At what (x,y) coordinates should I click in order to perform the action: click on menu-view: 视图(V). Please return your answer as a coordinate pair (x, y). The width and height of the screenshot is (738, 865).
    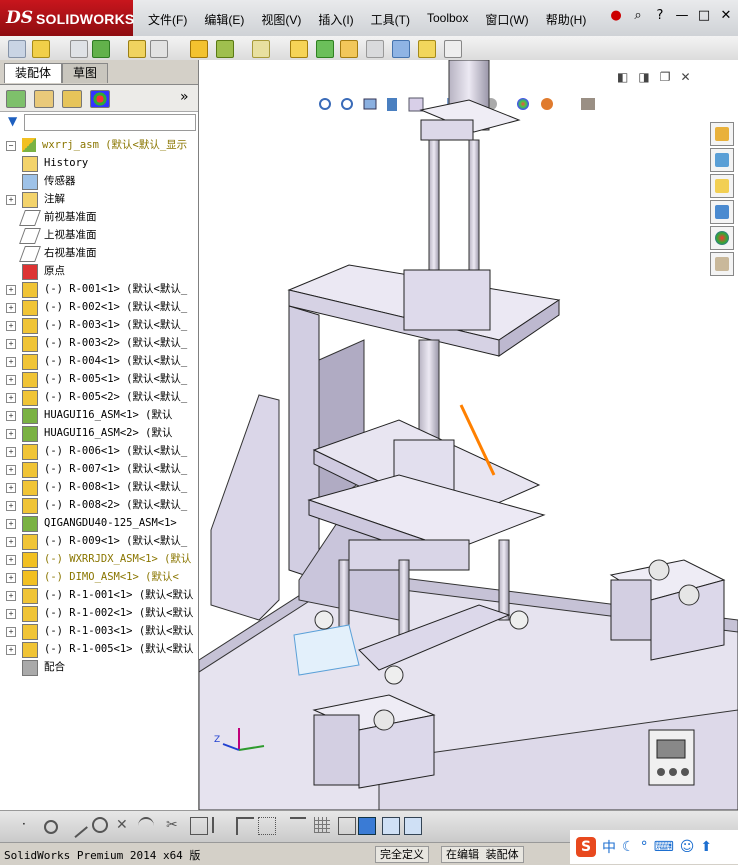
    Looking at the image, I should click on (281, 19).